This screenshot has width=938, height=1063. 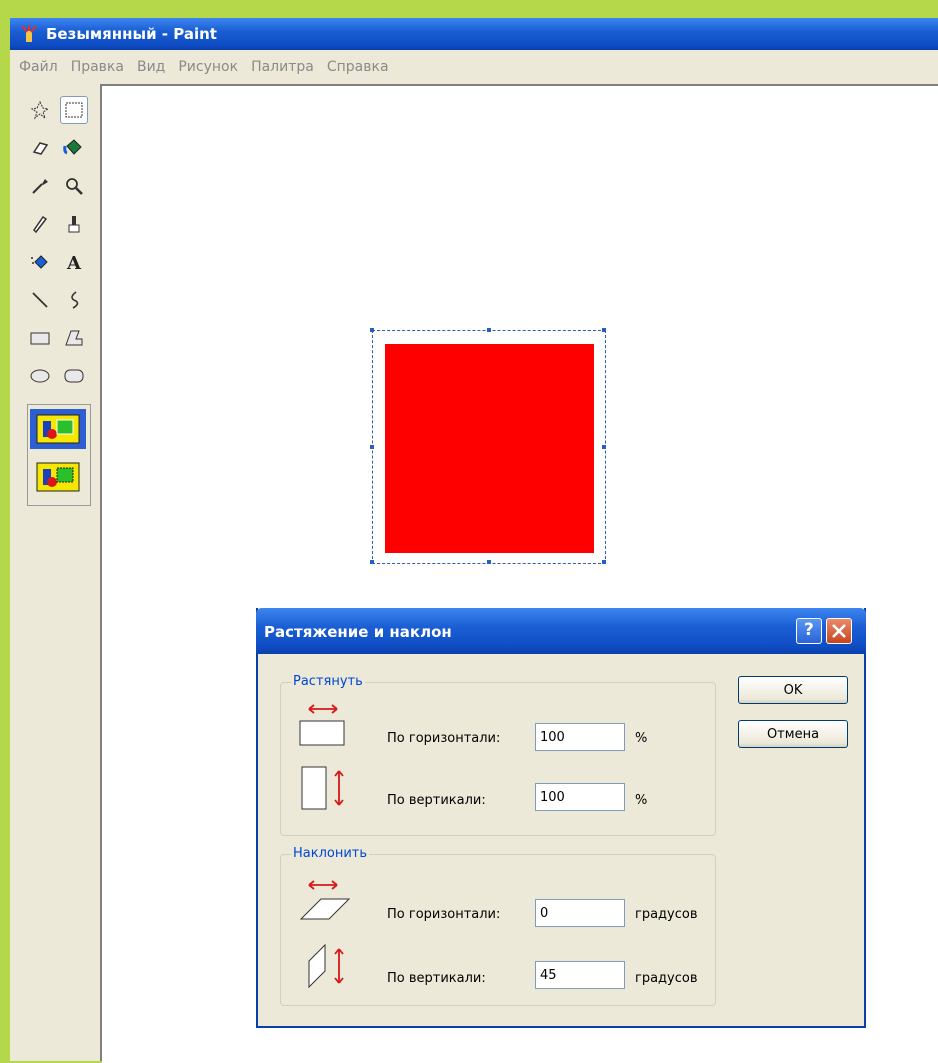 I want to click on dialog-title-bar: Растяжение и наклон ?, so click(x=561, y=631).